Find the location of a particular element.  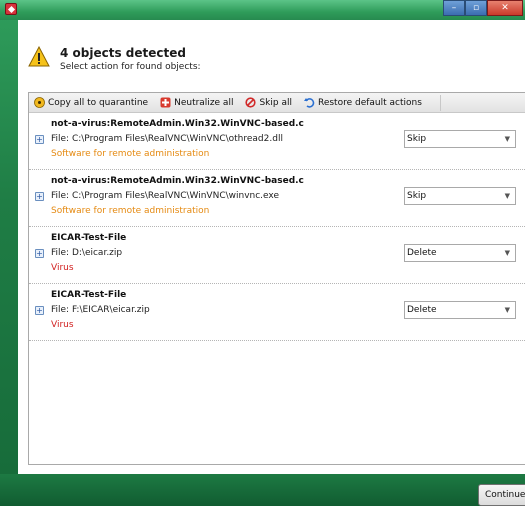

skip-icon is located at coordinates (251, 102).